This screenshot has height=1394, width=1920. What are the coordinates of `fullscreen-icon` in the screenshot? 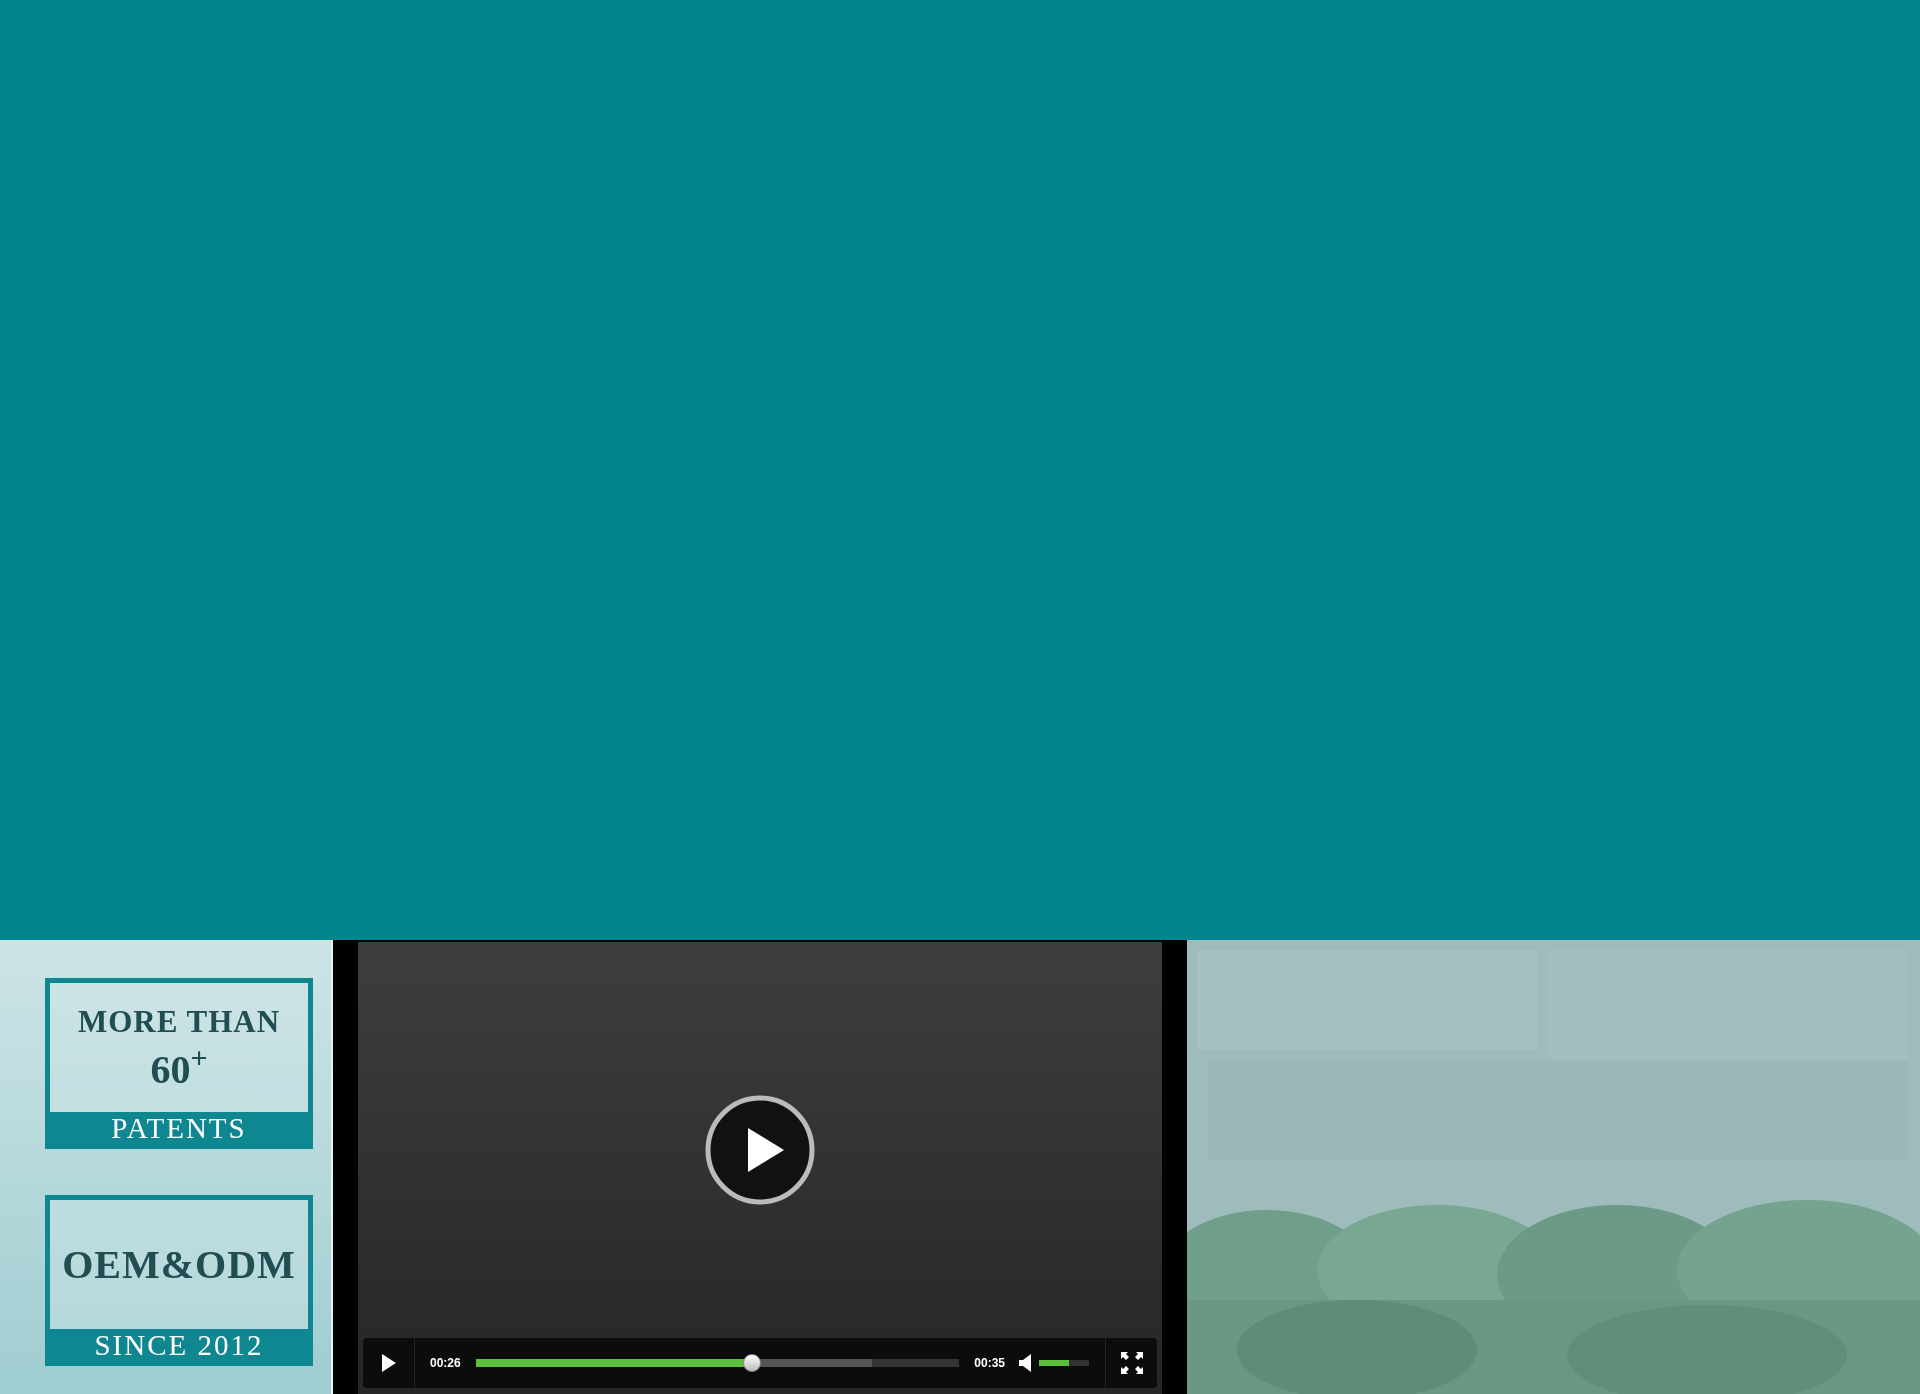 It's located at (1131, 1363).